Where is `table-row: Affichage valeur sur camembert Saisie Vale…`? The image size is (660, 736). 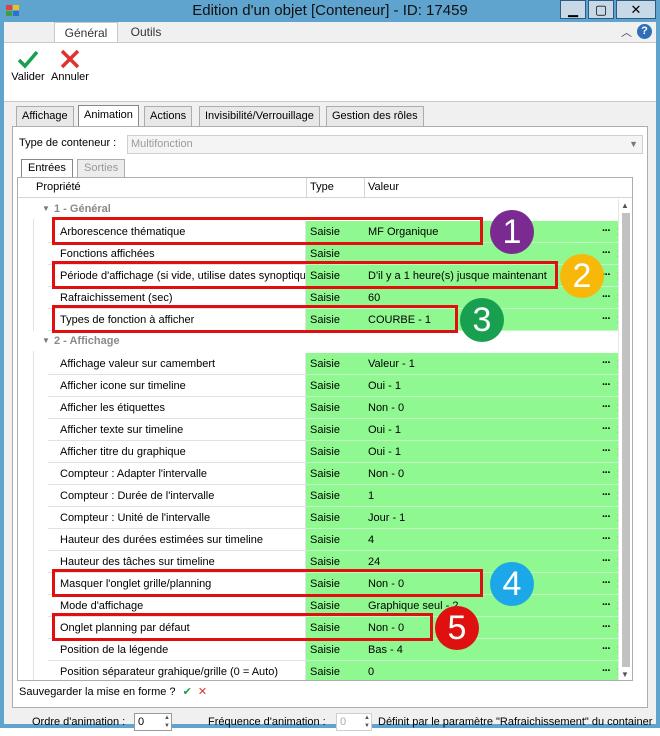
table-row: Affichage valeur sur camembert Saisie Vale… is located at coordinates (325, 364).